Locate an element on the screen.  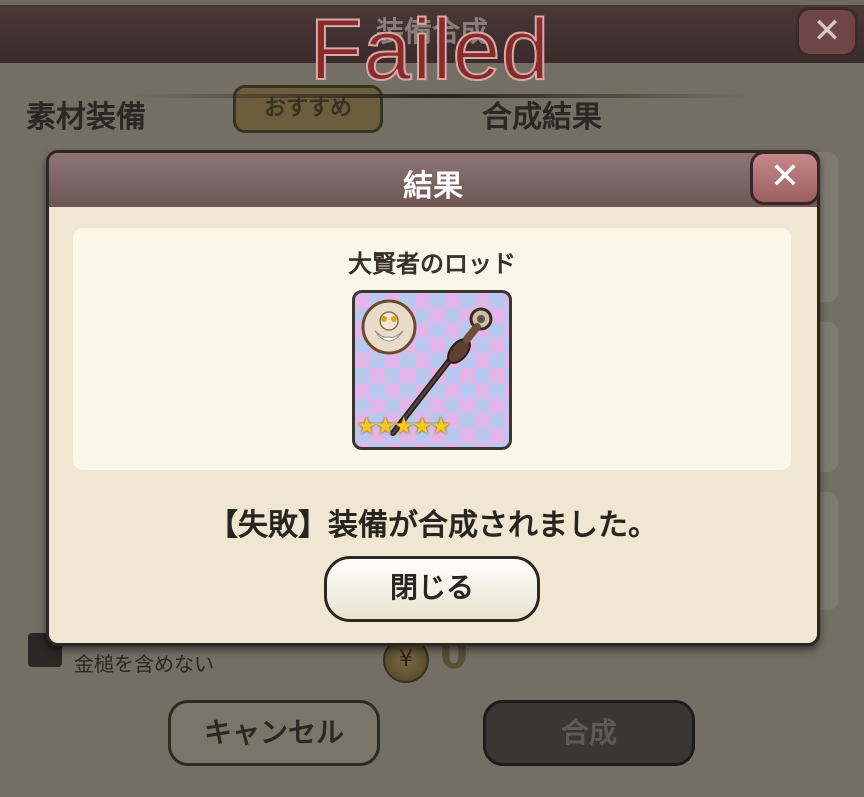
failed-banner: Failed is located at coordinates (430, 50).